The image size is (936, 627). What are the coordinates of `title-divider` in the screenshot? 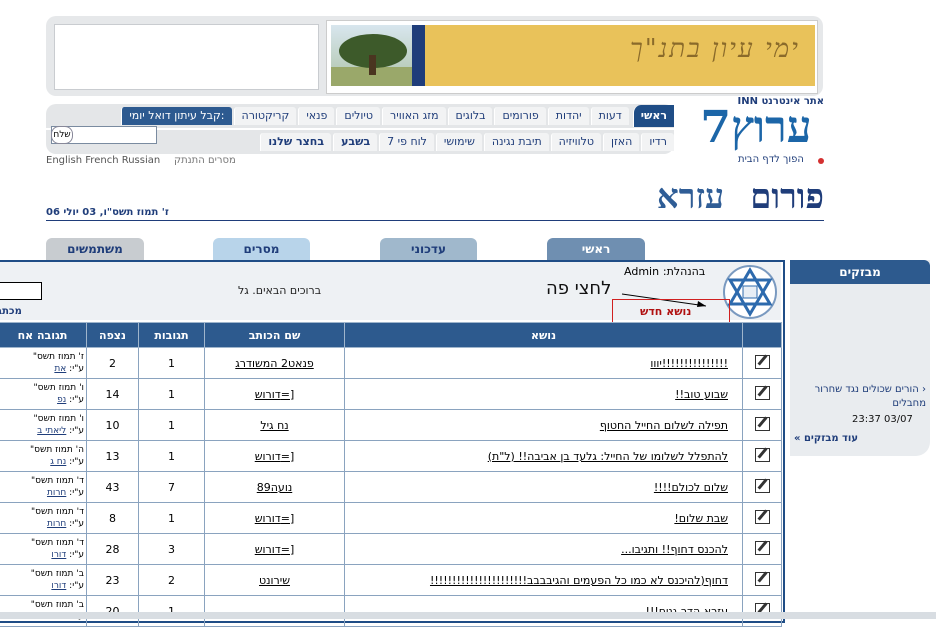 It's located at (435, 220).